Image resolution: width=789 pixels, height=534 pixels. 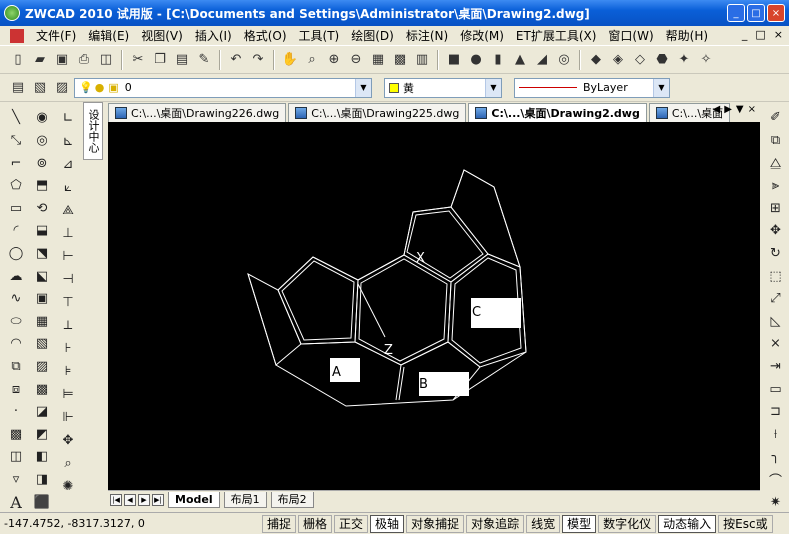 I want to click on mirror-icon: ⧋, so click(x=776, y=163).